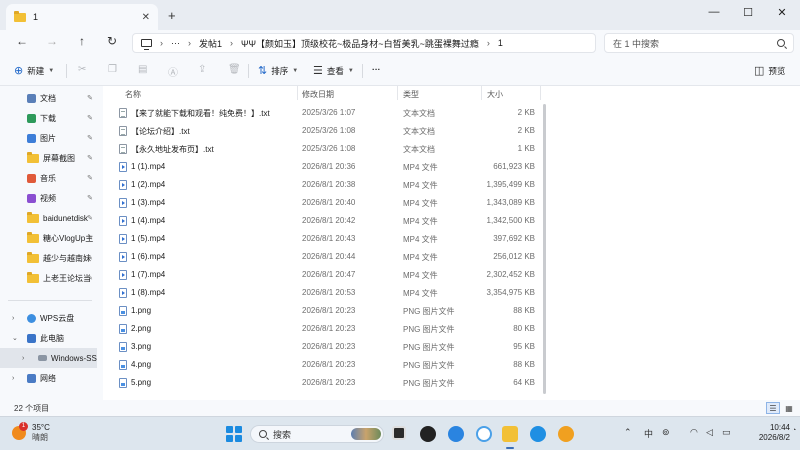 The height and width of the screenshot is (450, 800). What do you see at coordinates (48, 338) in the screenshot?
I see `sidebar-item-this-pc: ⌄ 此电脑` at bounding box center [48, 338].